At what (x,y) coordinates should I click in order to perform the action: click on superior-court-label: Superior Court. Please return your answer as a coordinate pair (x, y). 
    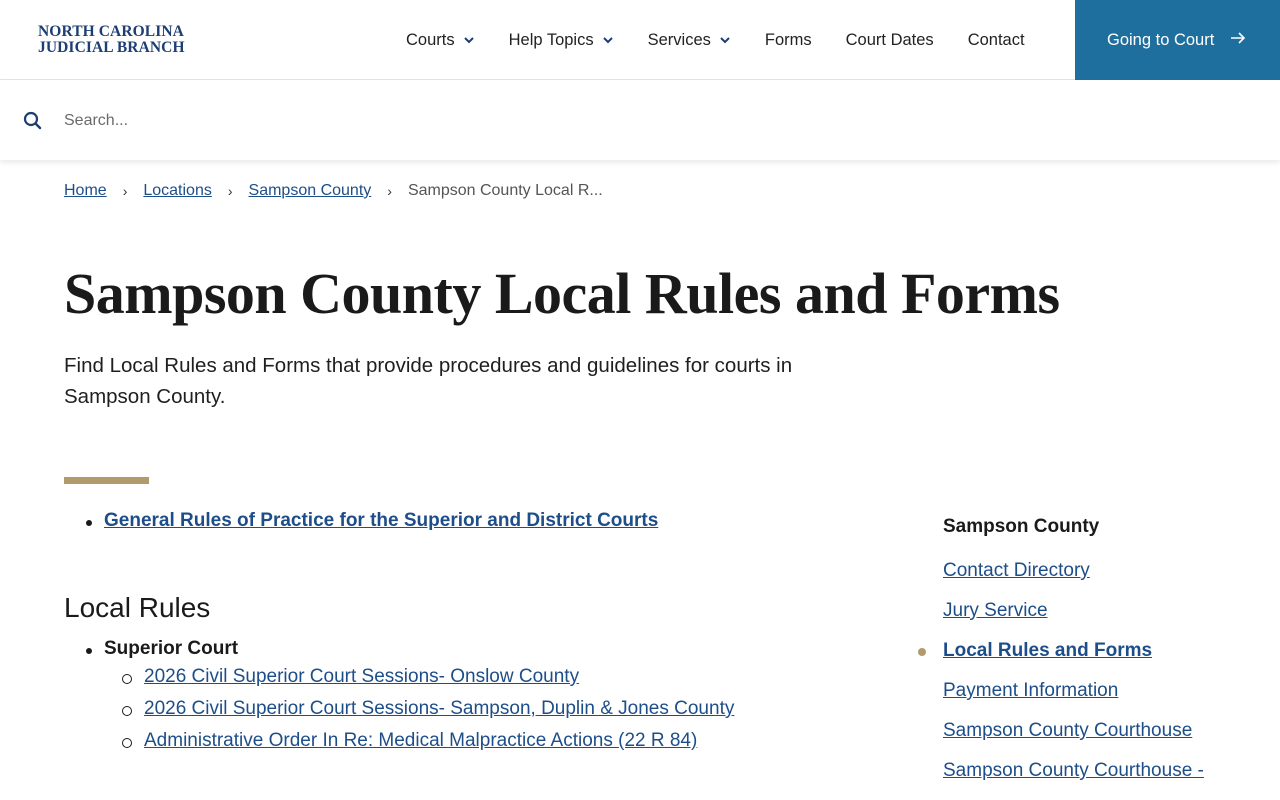
    Looking at the image, I should click on (171, 648).